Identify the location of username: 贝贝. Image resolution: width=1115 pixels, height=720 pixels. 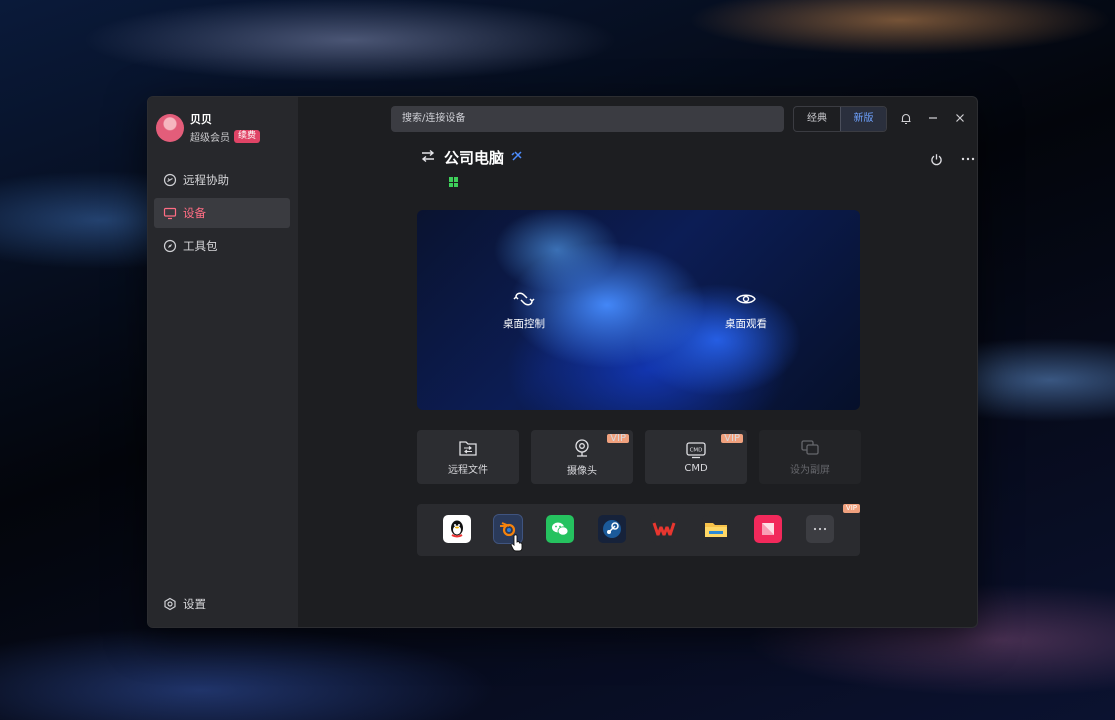
(201, 119).